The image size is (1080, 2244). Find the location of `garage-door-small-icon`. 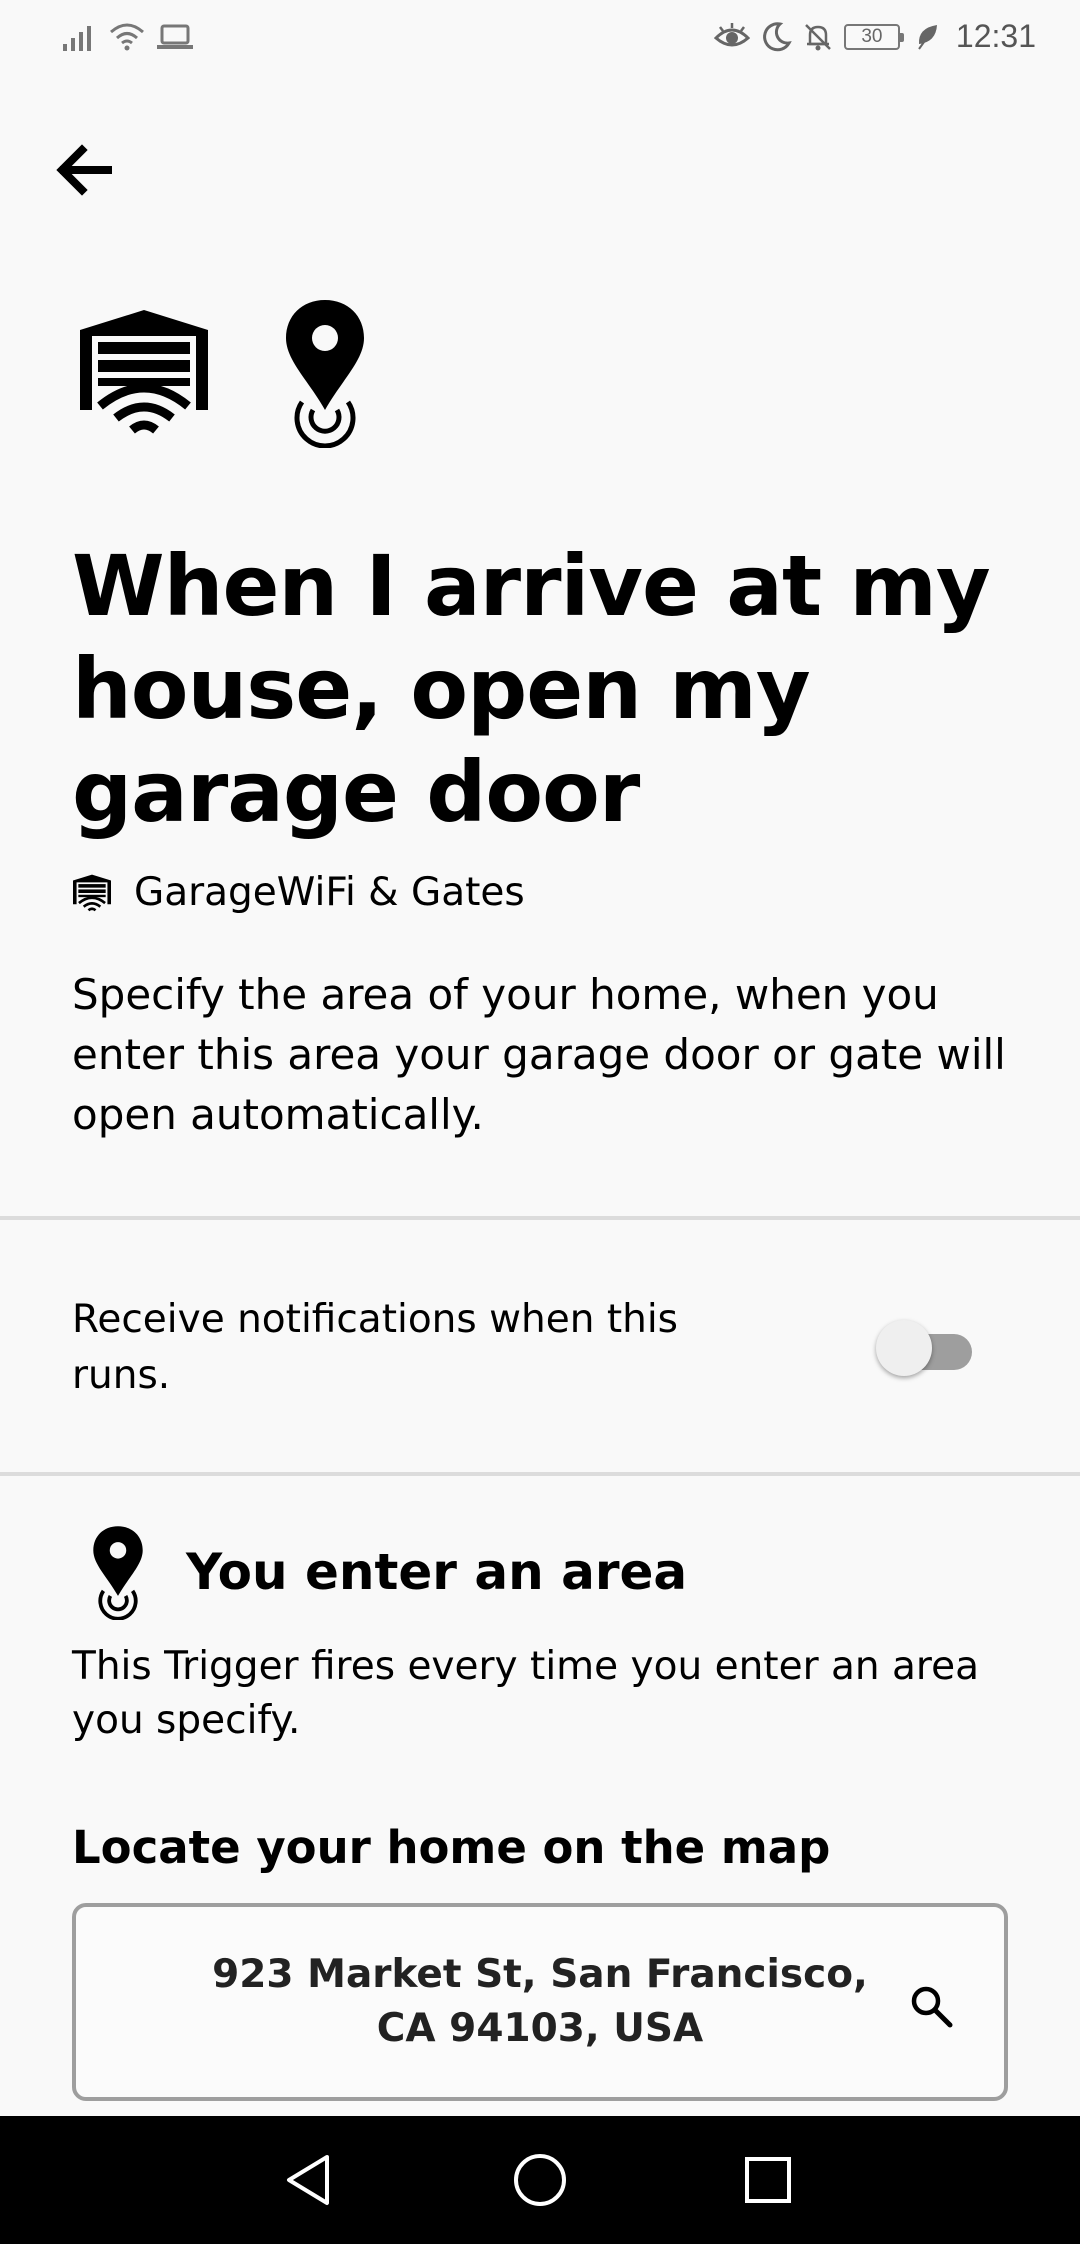

garage-door-small-icon is located at coordinates (92, 892).